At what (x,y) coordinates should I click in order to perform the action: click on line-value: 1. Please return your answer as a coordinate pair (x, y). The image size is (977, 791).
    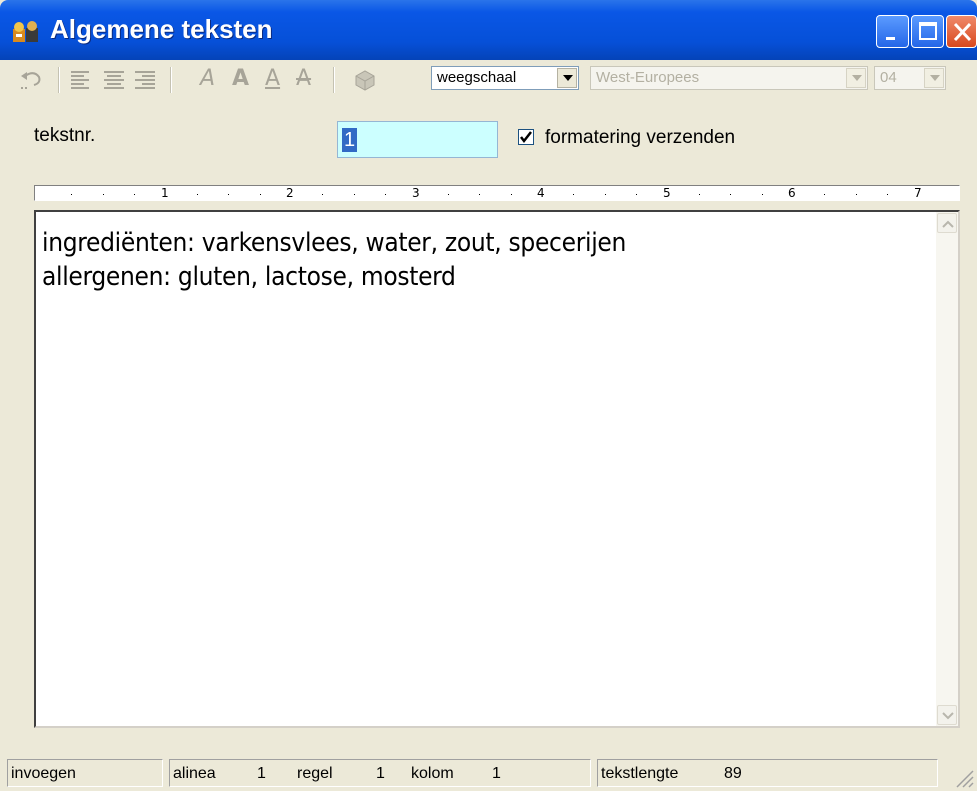
    Looking at the image, I should click on (380, 773).